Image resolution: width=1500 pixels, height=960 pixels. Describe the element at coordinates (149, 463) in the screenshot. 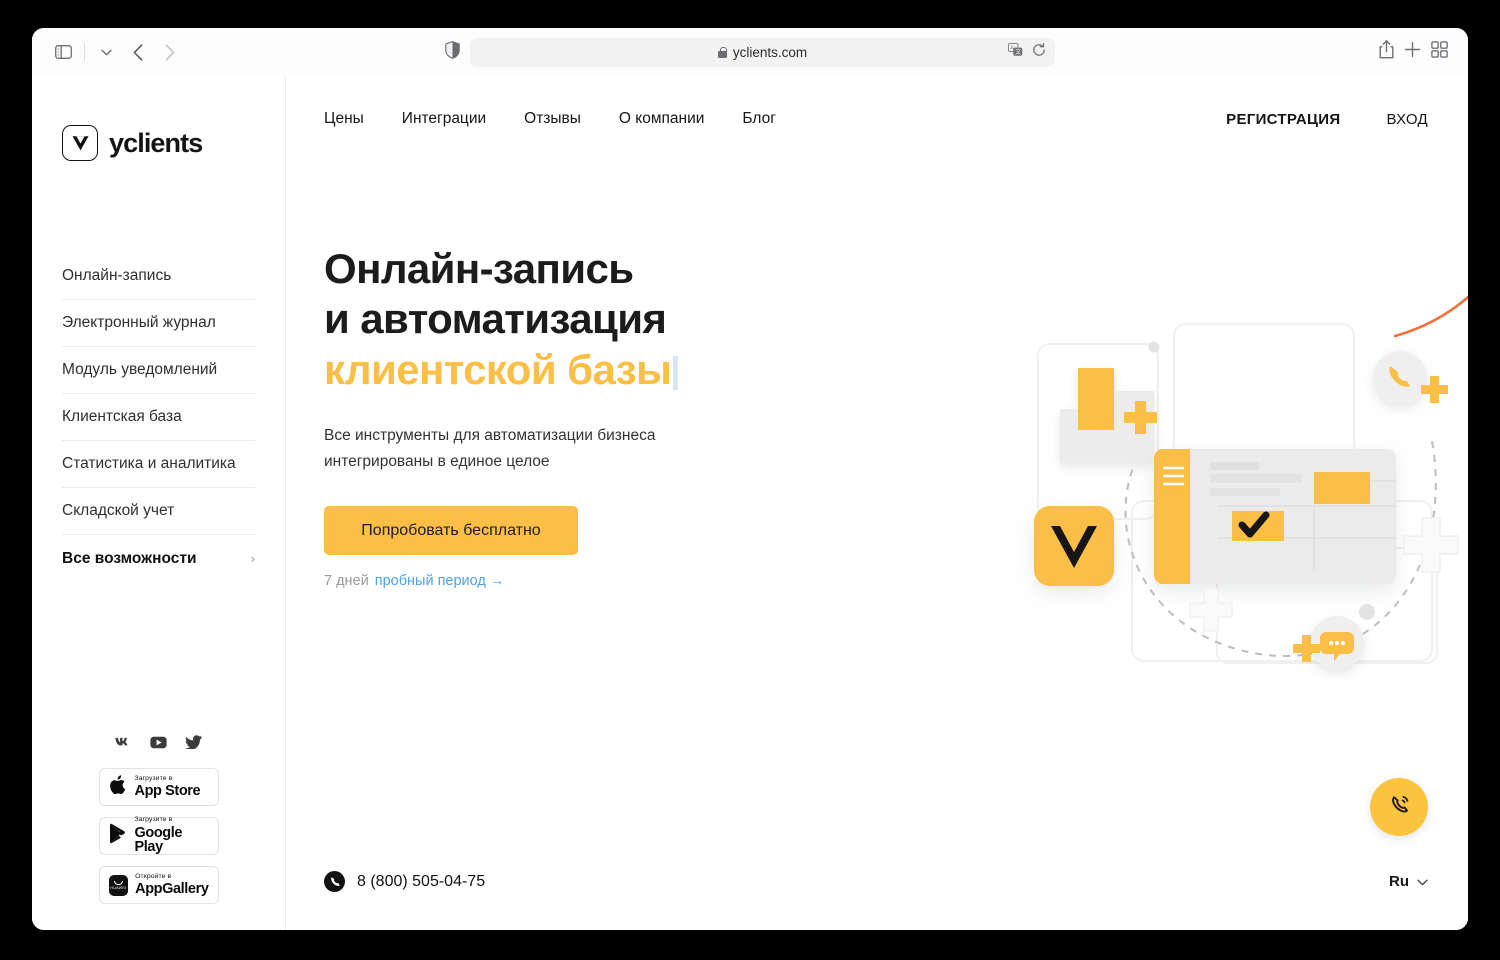

I see `sidebar-item-label: Статистика и аналитика` at that location.